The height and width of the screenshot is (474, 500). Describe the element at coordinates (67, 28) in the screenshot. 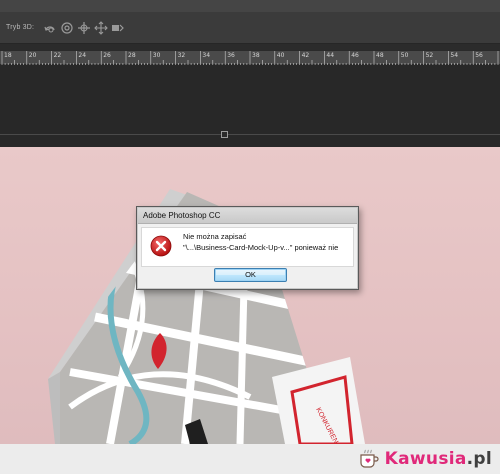

I see `roll-3d-icon` at that location.